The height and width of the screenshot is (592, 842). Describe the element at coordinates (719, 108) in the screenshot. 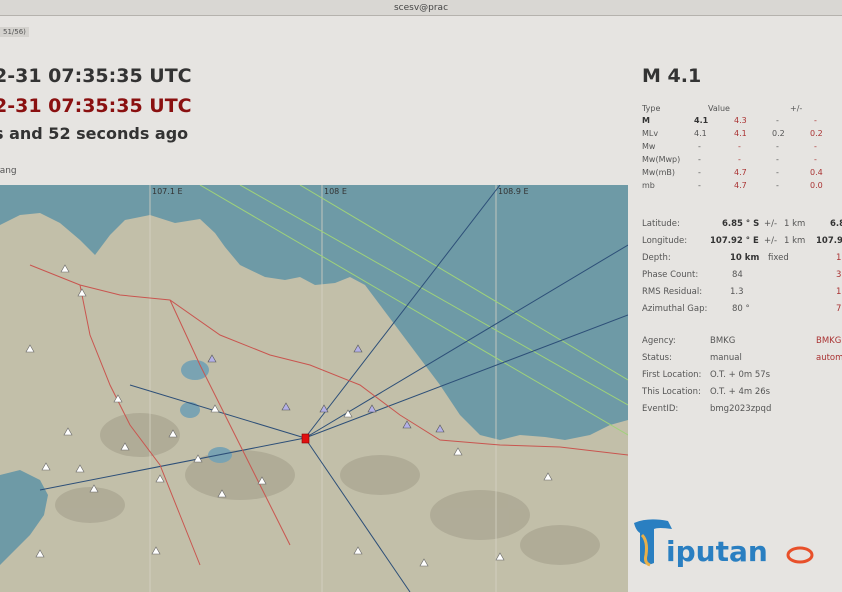

I see `col-value-header: Value` at that location.